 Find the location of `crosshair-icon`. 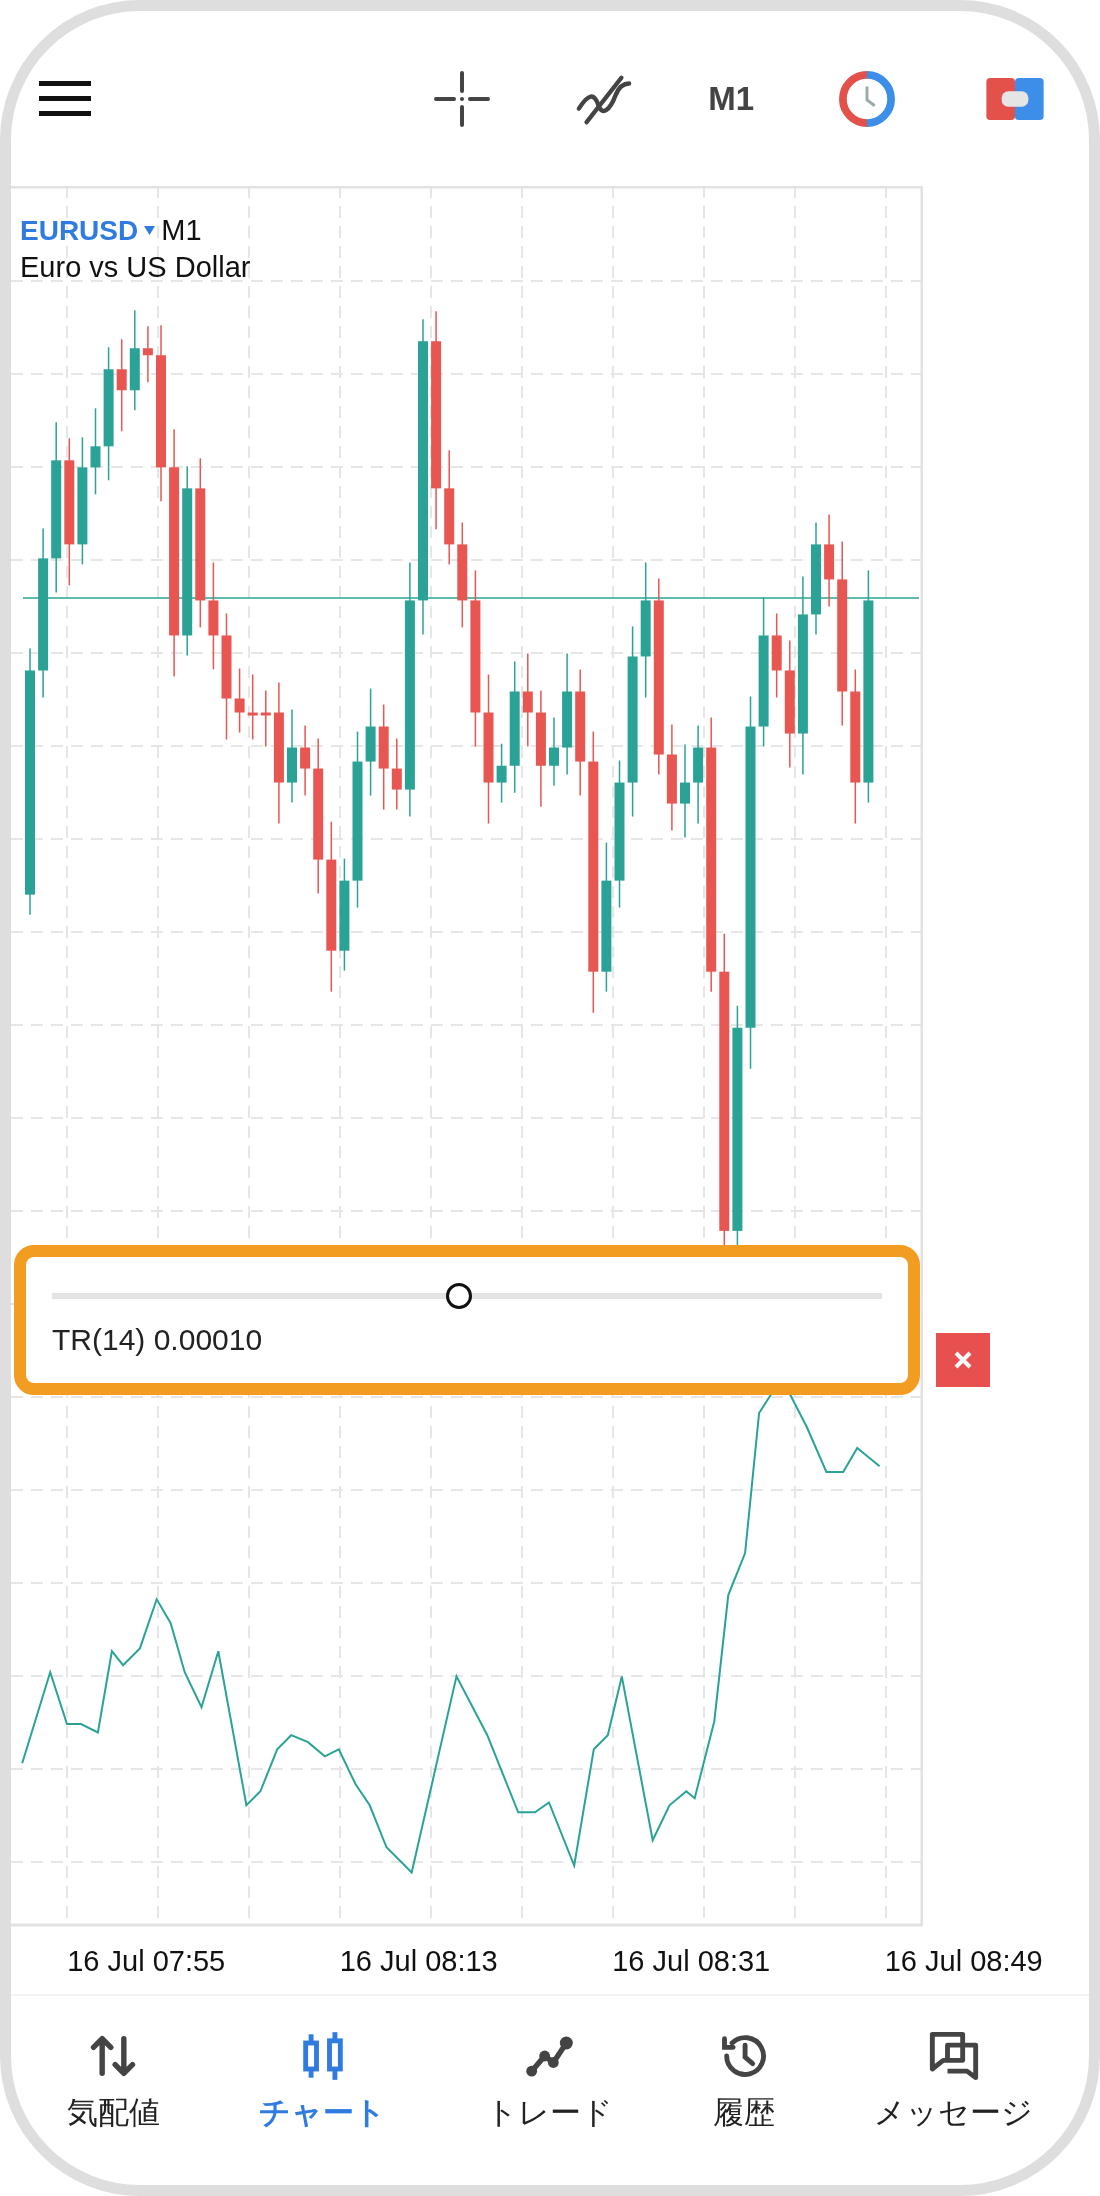

crosshair-icon is located at coordinates (462, 98).